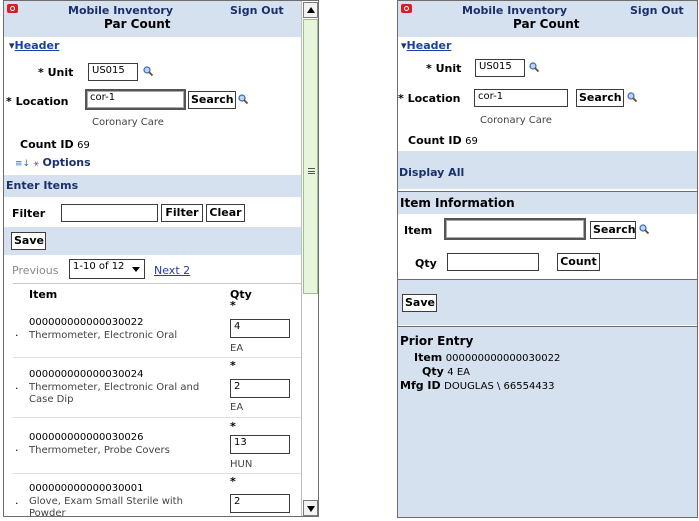 Image resolution: width=699 pixels, height=521 pixels. What do you see at coordinates (515, 10) in the screenshot?
I see `app-title: Mobile Inventory` at bounding box center [515, 10].